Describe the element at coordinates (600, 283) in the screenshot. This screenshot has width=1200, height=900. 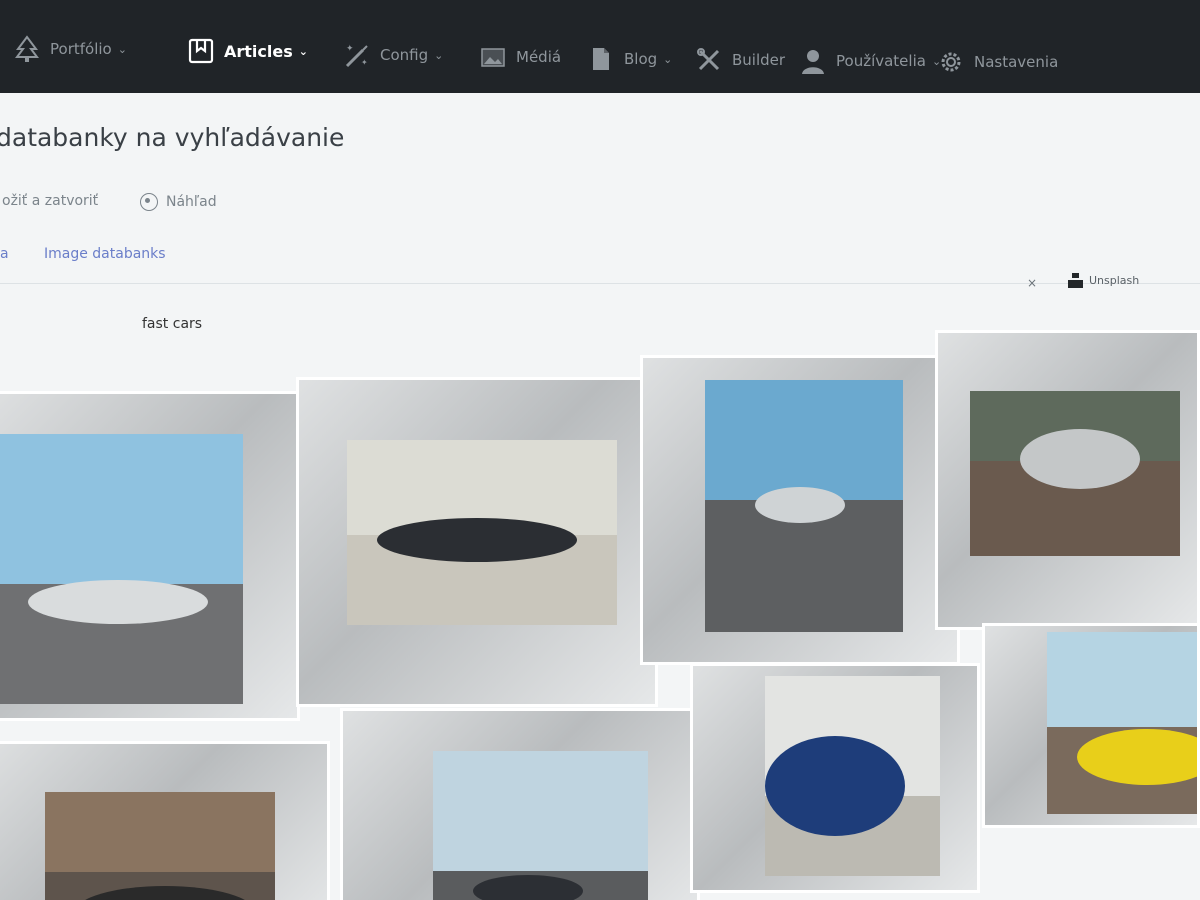
I see `tab-divider` at that location.